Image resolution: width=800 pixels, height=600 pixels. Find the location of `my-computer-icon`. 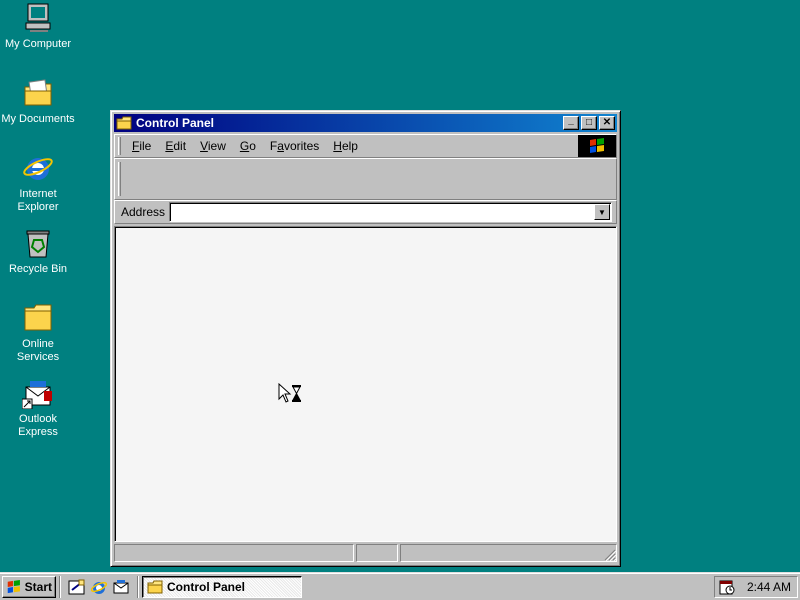

my-computer-icon is located at coordinates (38, 17).